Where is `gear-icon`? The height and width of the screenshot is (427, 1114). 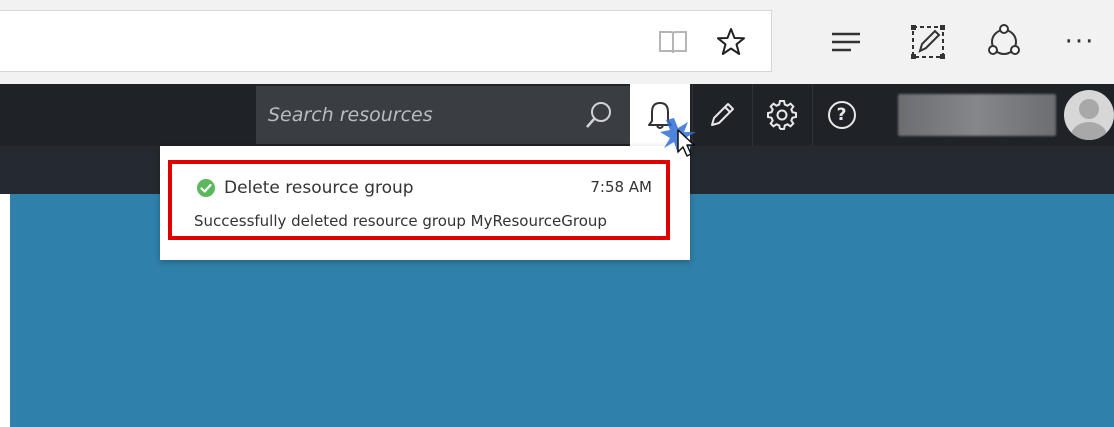 gear-icon is located at coordinates (781, 115).